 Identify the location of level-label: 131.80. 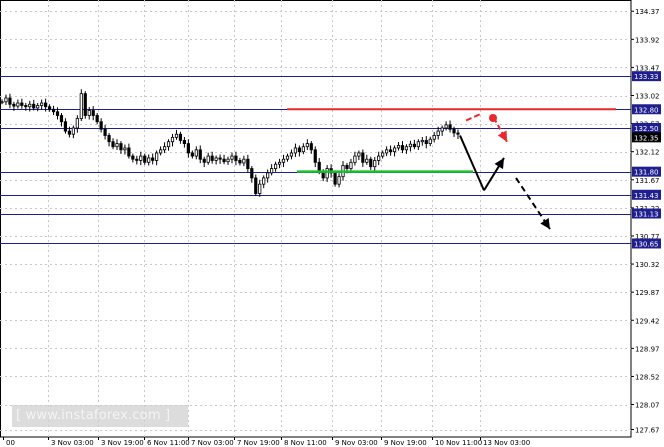
(646, 173).